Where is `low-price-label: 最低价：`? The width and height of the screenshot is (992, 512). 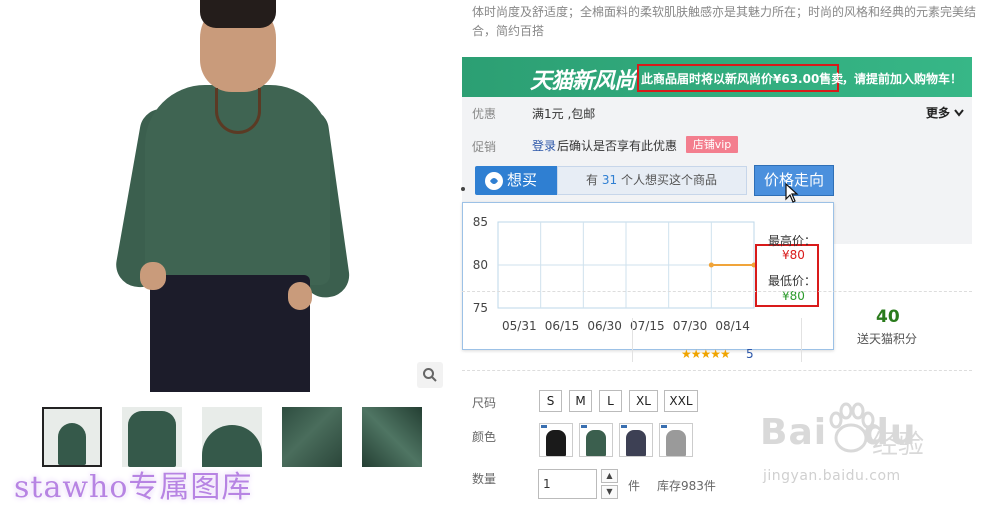
low-price-label: 最低价： is located at coordinates (792, 281).